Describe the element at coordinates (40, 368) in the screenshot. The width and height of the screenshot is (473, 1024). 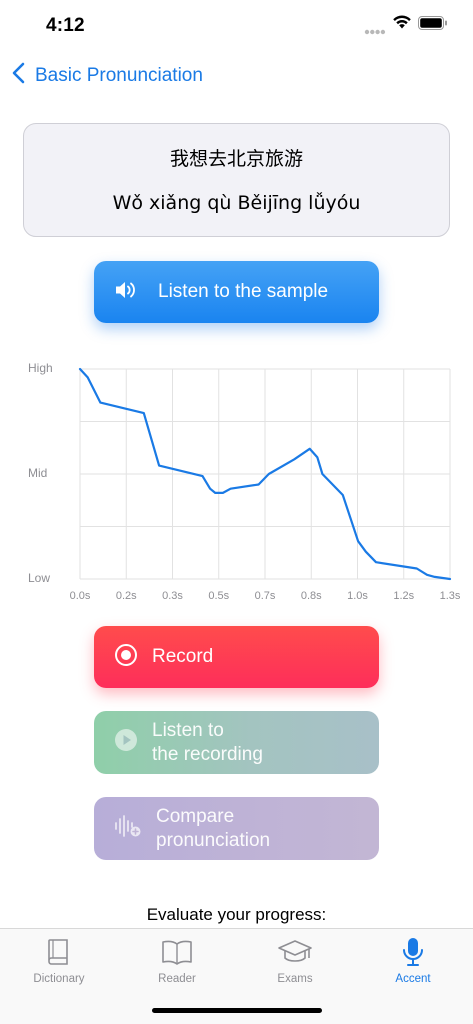
I see `y-tick-label: High` at that location.